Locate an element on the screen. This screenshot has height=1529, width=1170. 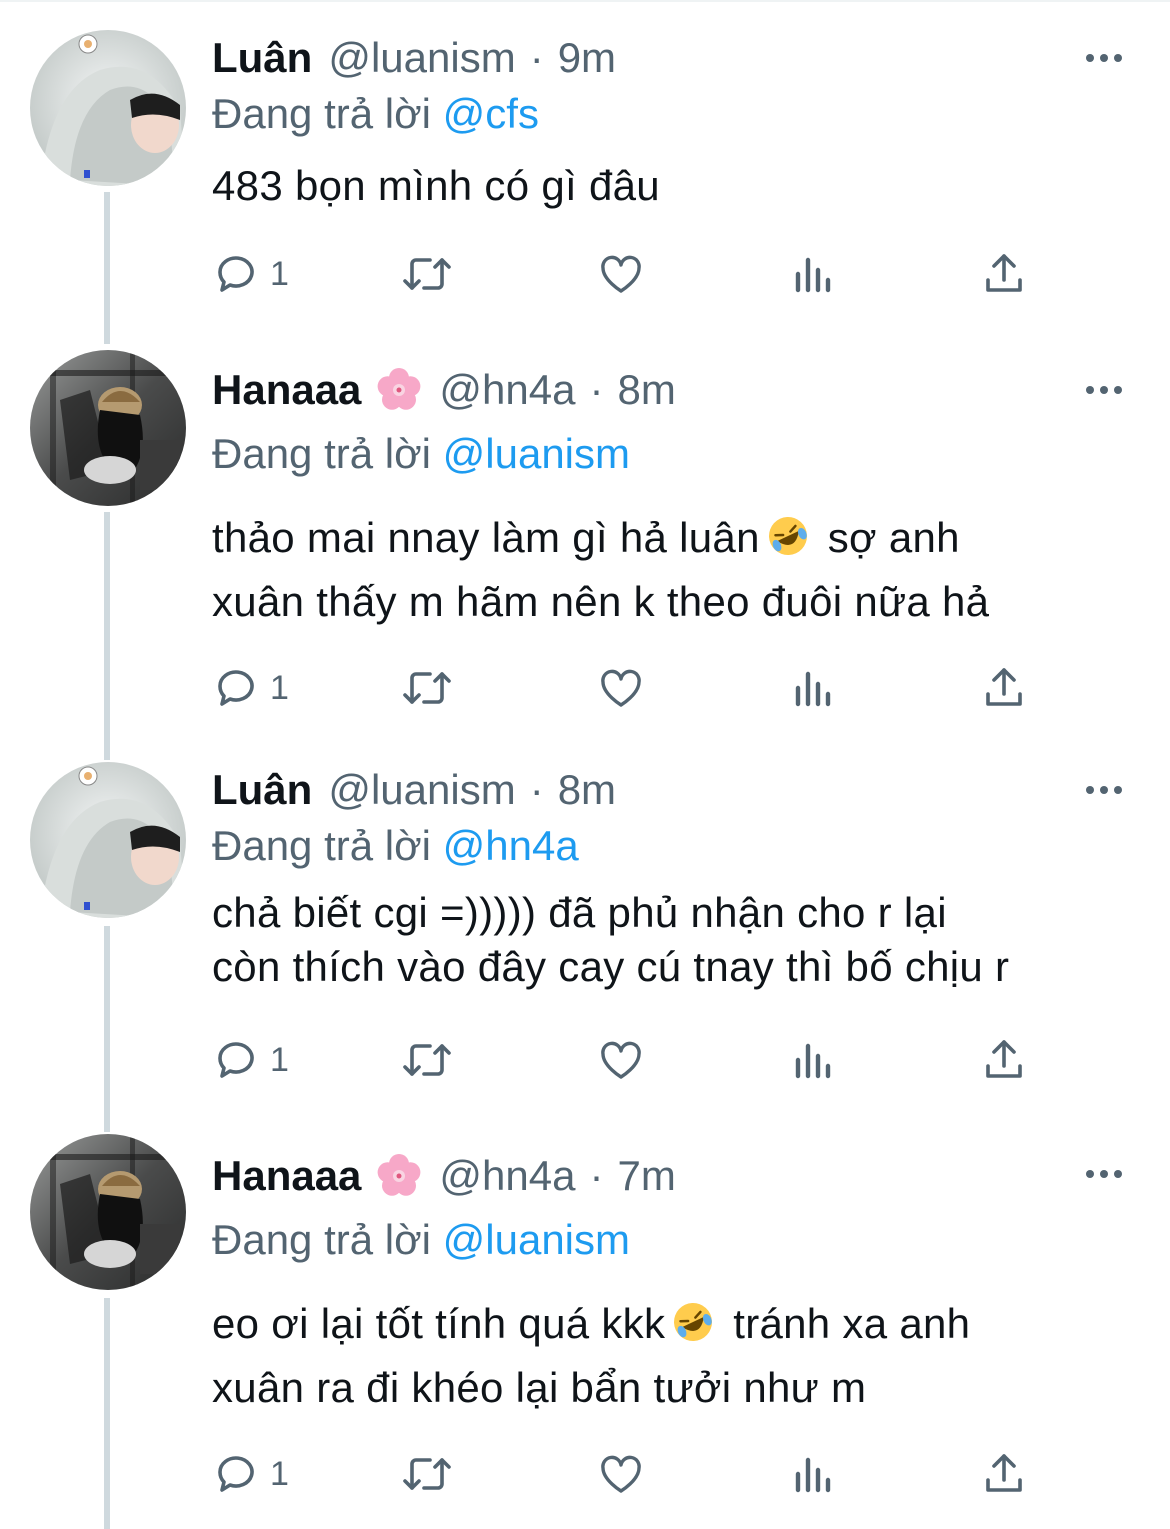
tweet-header: Hanaaa @hn4a · 8m is located at coordinates (444, 390).